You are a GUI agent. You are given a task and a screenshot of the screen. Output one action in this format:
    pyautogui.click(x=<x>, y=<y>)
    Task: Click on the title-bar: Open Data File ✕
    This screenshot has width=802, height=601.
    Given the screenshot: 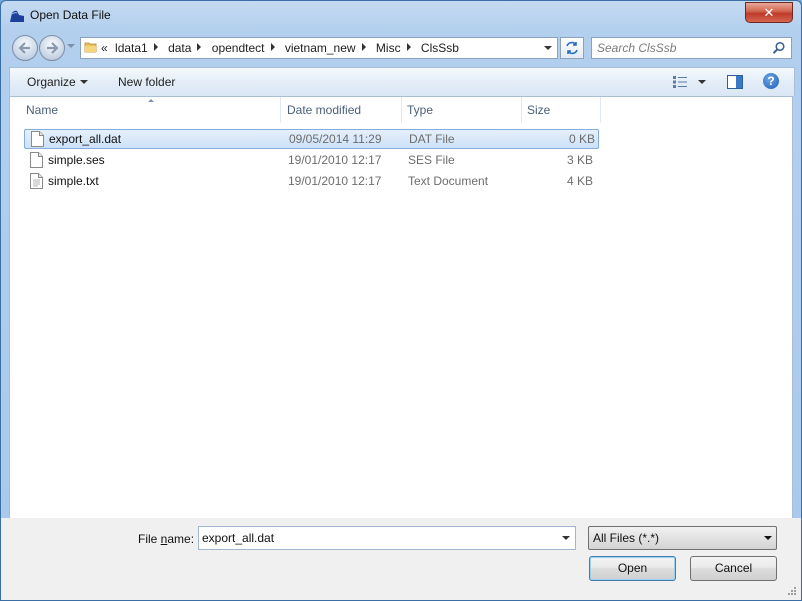 What is the action you would take?
    pyautogui.click(x=401, y=16)
    